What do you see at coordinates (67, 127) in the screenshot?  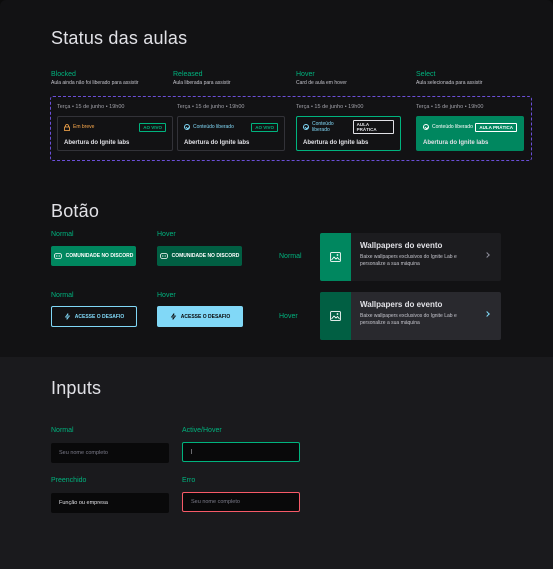 I see `lock-icon` at bounding box center [67, 127].